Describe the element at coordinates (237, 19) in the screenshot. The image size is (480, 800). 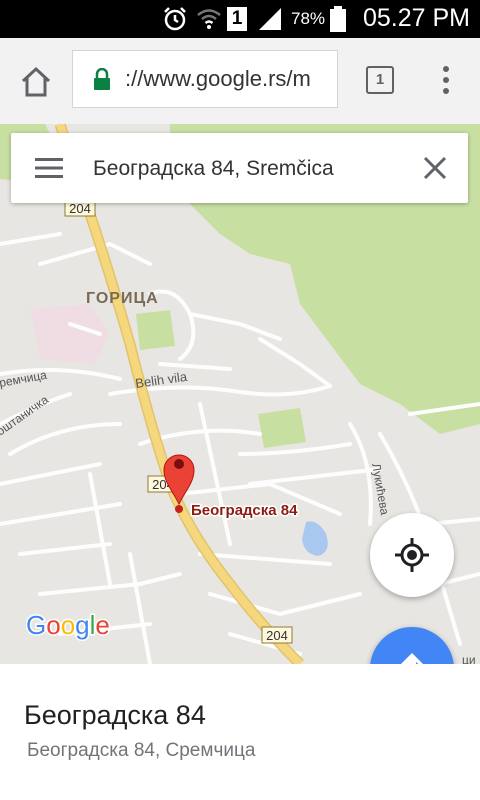
I see `sim-slot-icon: 1` at that location.